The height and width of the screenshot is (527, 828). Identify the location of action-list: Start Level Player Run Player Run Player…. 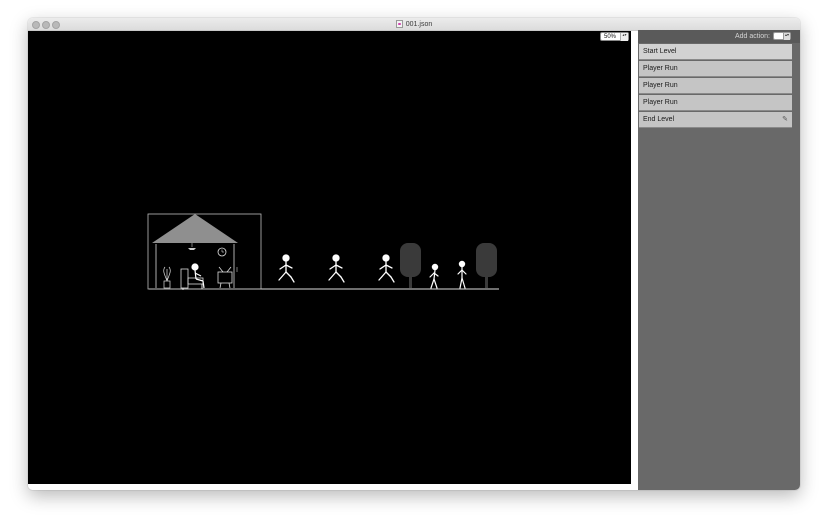
(715, 86).